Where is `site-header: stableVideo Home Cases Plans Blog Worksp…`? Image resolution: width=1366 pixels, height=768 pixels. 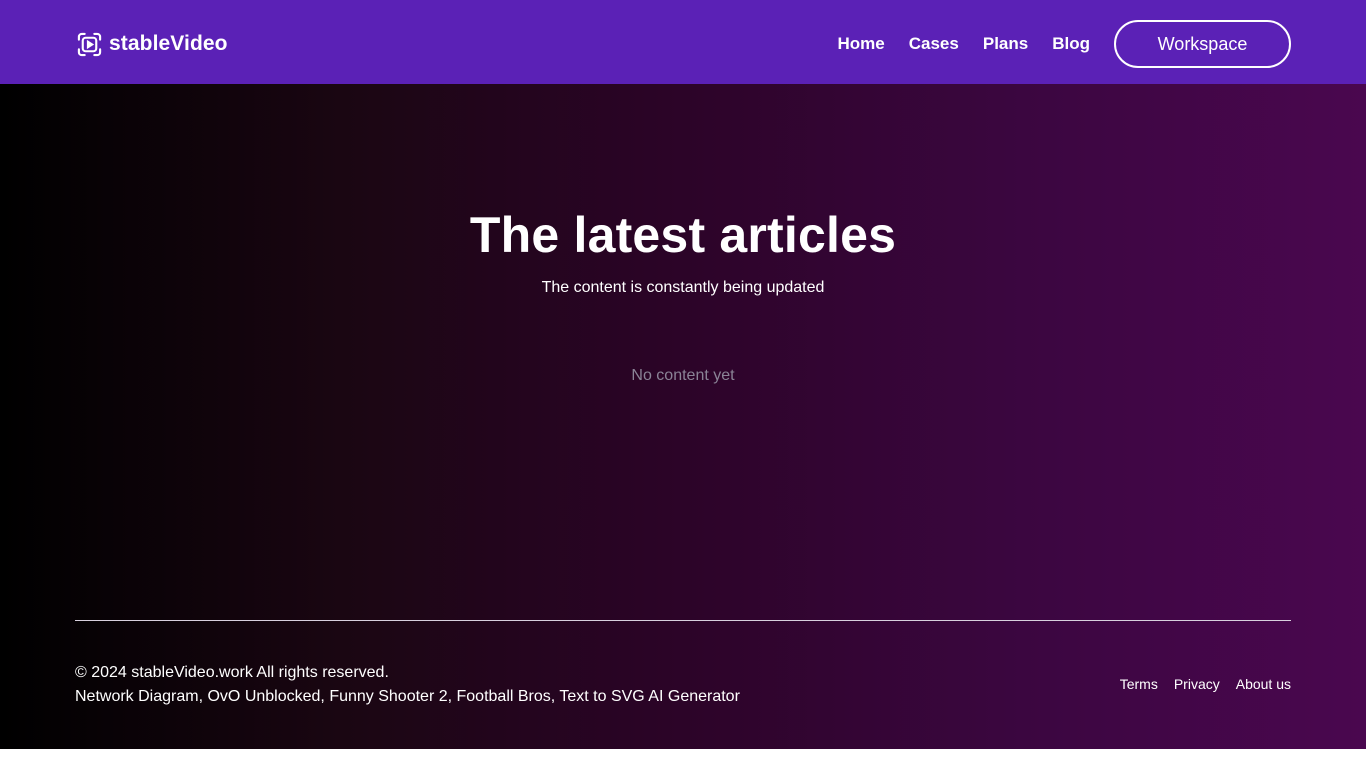 site-header: stableVideo Home Cases Plans Blog Worksp… is located at coordinates (683, 42).